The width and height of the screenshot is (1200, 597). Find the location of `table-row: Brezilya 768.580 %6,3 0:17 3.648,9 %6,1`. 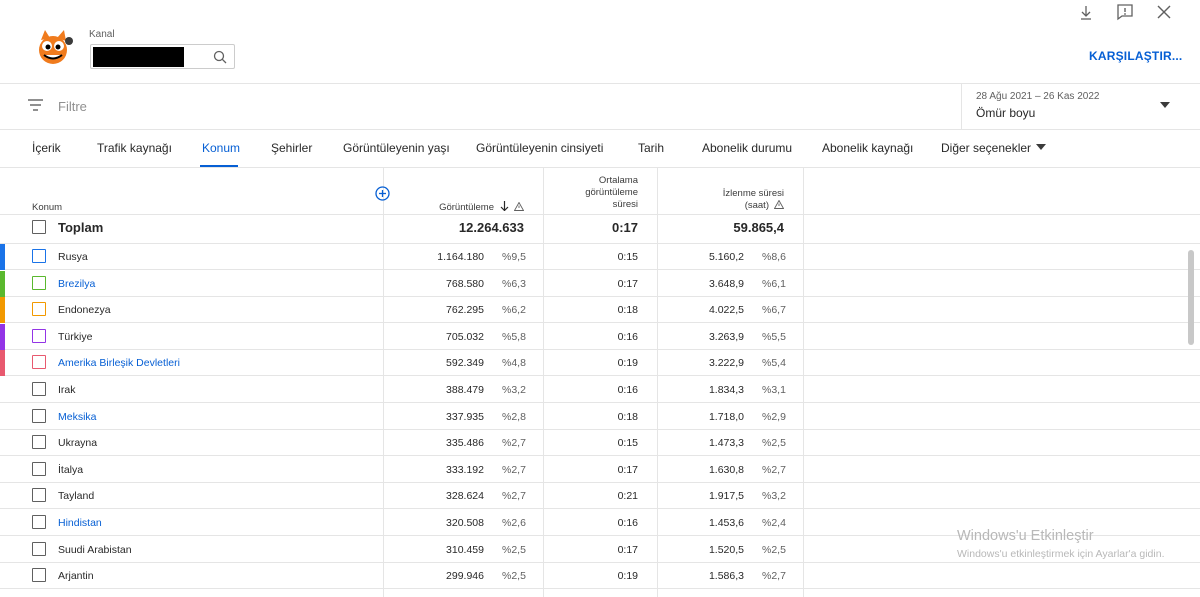

table-row: Brezilya 768.580 %6,3 0:17 3.648,9 %6,1 is located at coordinates (600, 283).